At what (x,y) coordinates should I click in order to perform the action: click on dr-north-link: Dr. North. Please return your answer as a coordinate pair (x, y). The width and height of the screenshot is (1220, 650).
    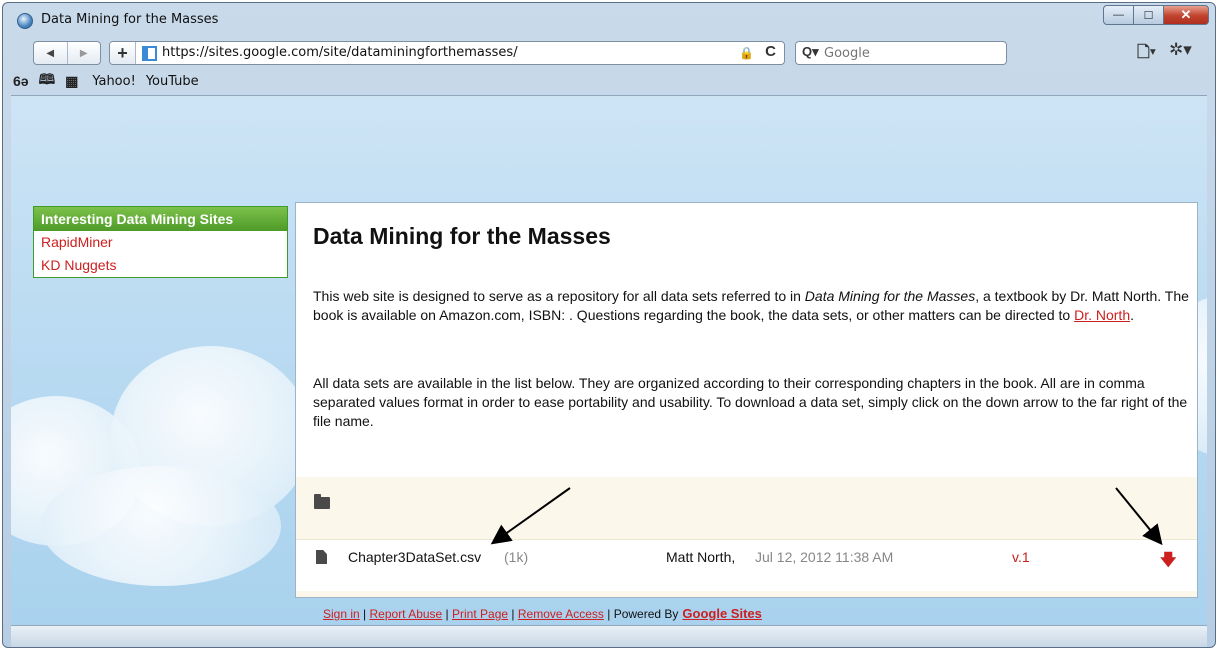
    Looking at the image, I should click on (1102, 315).